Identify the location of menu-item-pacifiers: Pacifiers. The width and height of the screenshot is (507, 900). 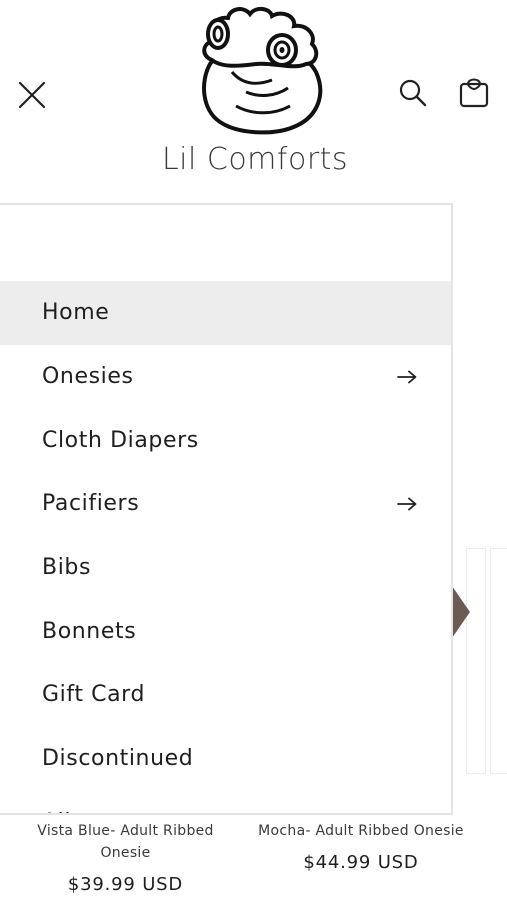
(225, 504).